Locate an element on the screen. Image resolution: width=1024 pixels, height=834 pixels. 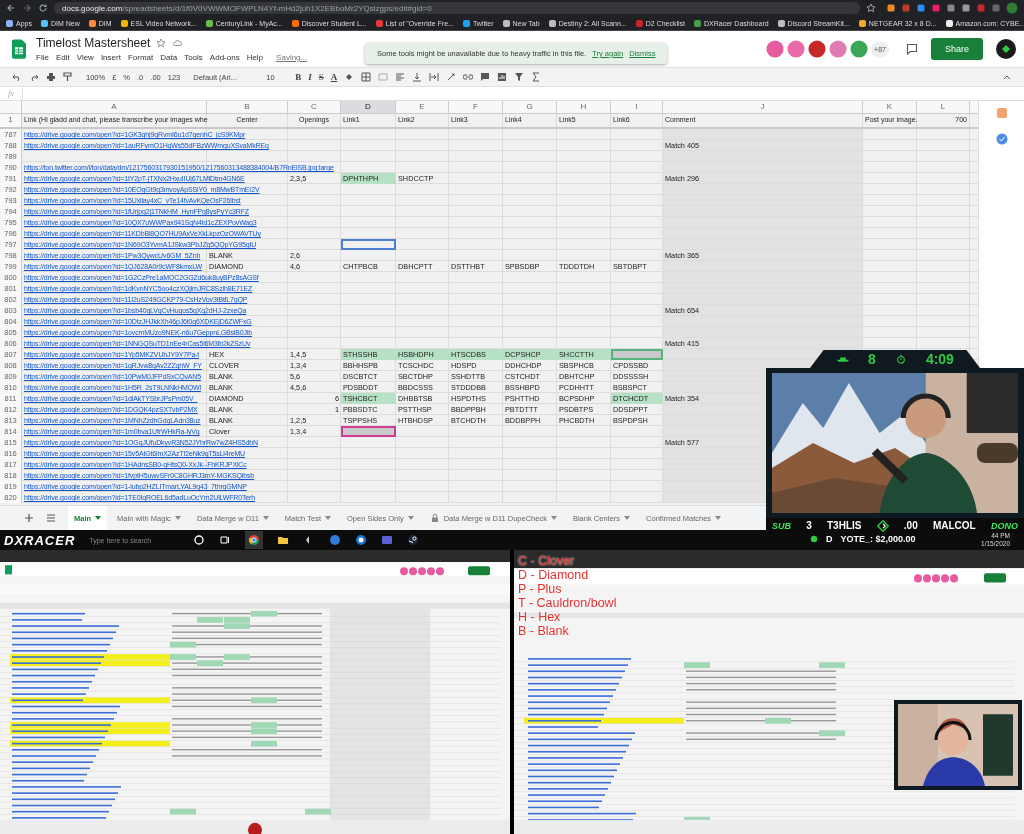
vertical-align-icon is located at coordinates (417, 77).